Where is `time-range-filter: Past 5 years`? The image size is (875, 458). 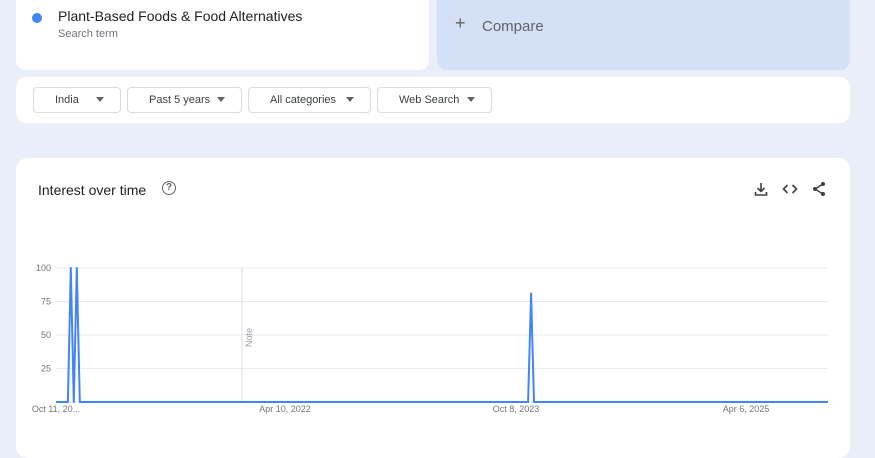 time-range-filter: Past 5 years is located at coordinates (184, 100).